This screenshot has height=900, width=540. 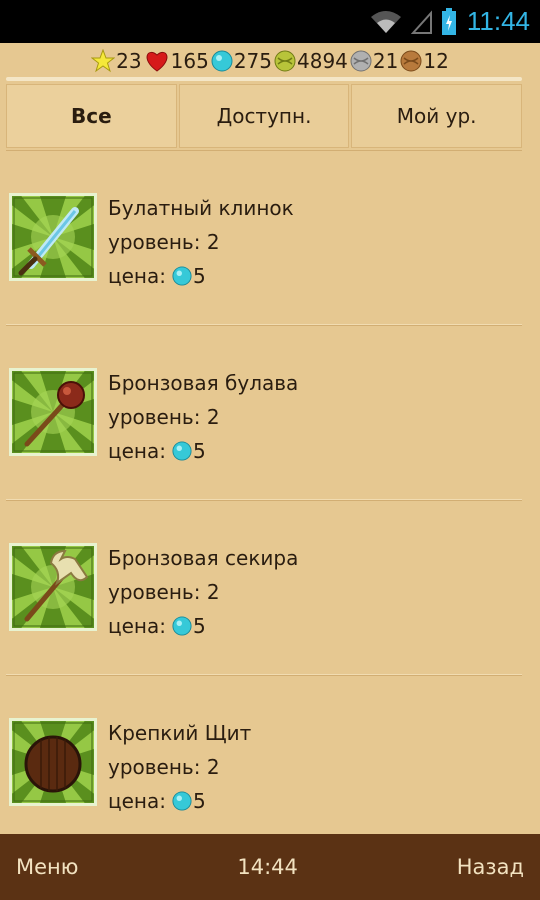 What do you see at coordinates (421, 21) in the screenshot?
I see `signal-icon` at bounding box center [421, 21].